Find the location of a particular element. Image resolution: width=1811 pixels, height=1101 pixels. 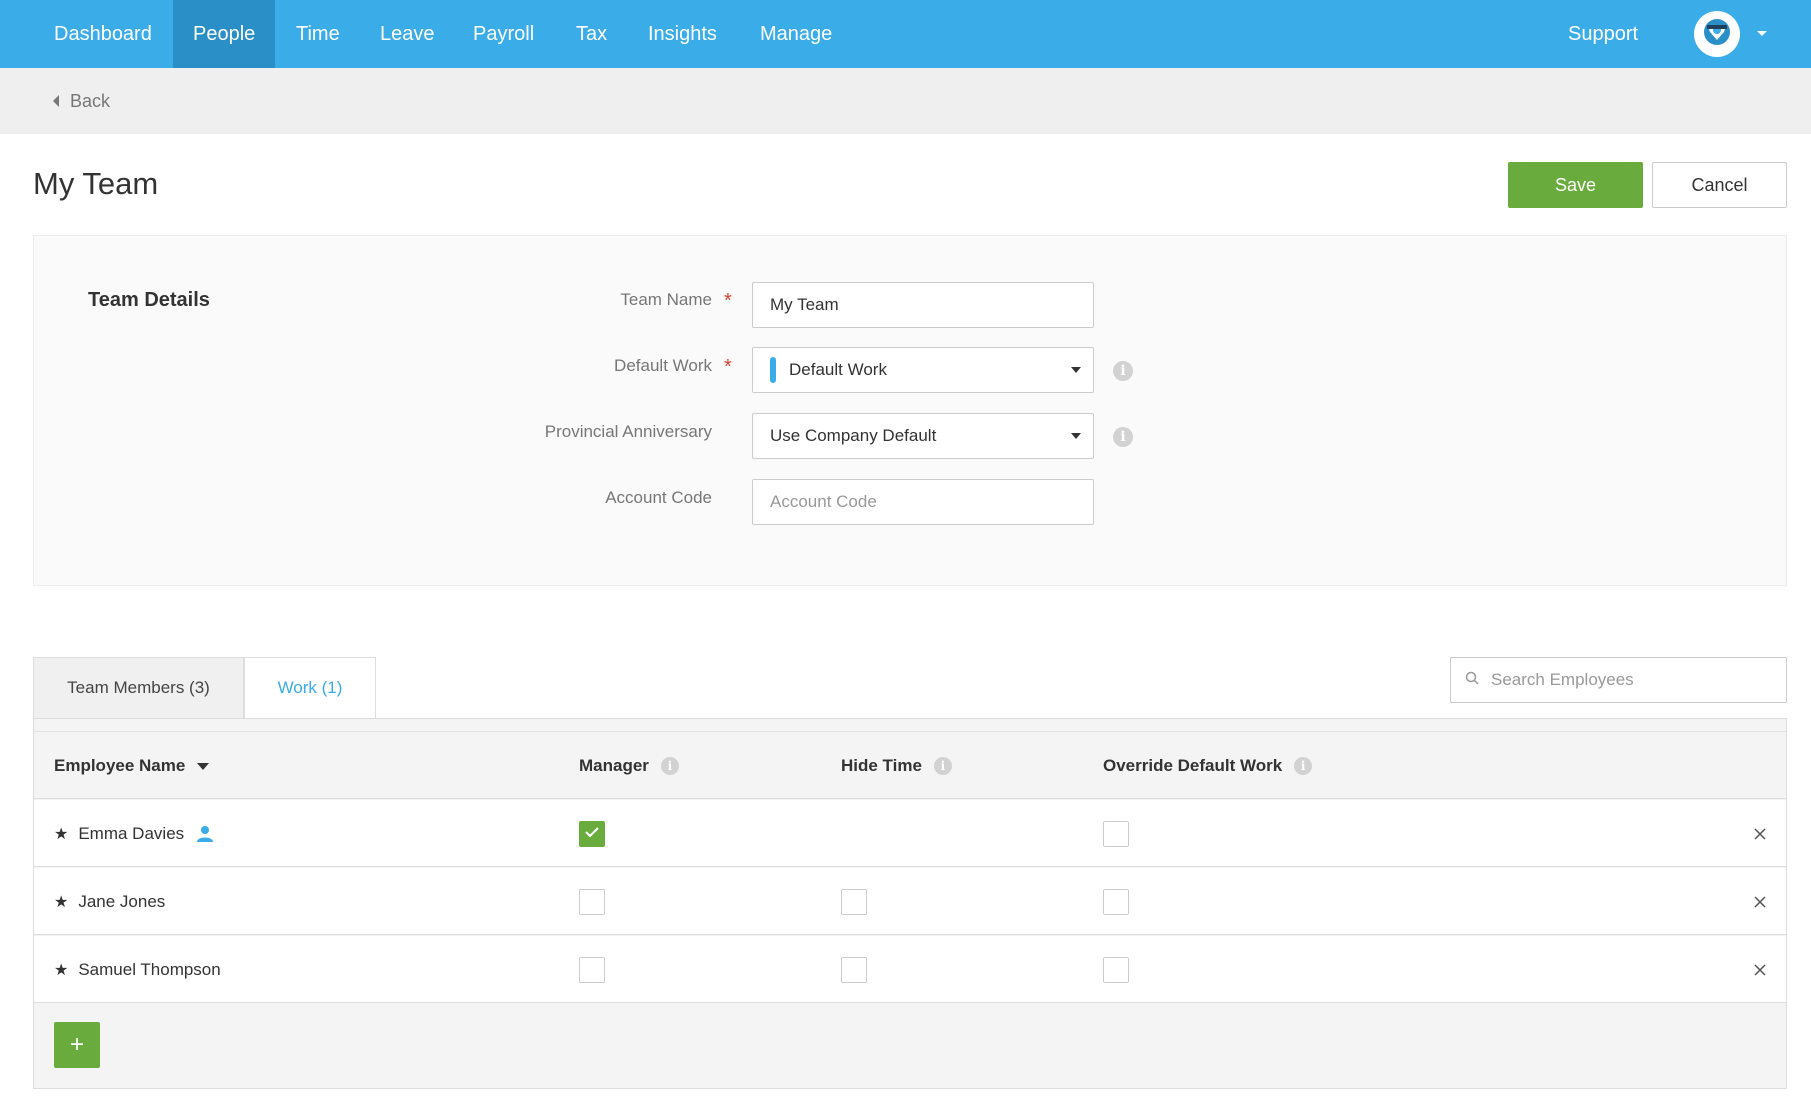

user-avatar is located at coordinates (1717, 34).